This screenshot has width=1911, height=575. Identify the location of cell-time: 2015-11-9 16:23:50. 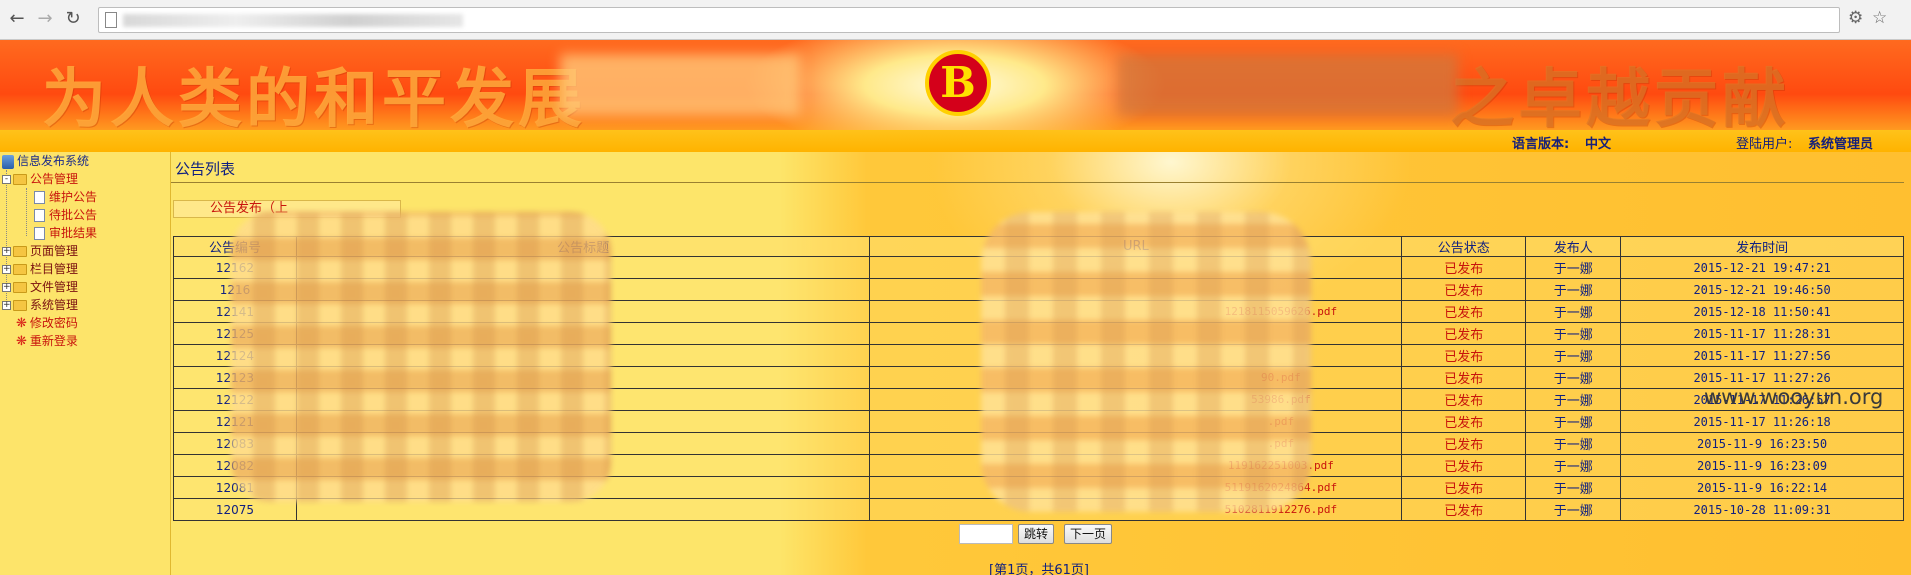
(1762, 443).